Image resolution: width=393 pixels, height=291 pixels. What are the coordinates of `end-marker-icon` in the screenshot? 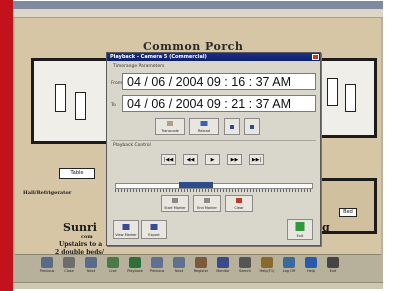 It's located at (207, 200).